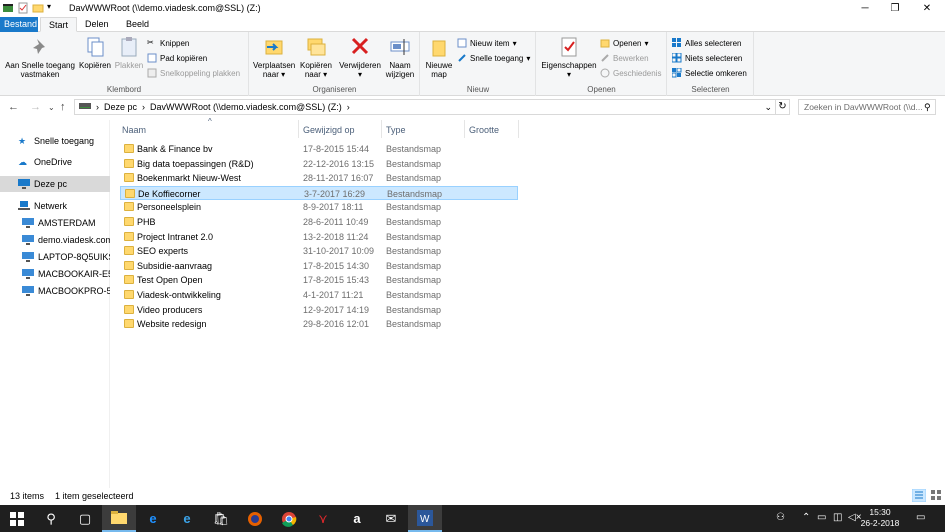 The image size is (945, 532). I want to click on edge-icon: e, so click(153, 518).